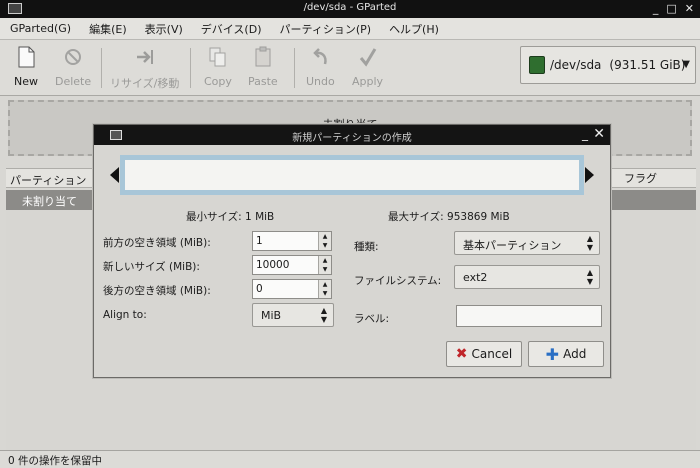  What do you see at coordinates (230, 217) in the screenshot?
I see `min-size-text: 最小サイズ: 1 MiB` at bounding box center [230, 217].